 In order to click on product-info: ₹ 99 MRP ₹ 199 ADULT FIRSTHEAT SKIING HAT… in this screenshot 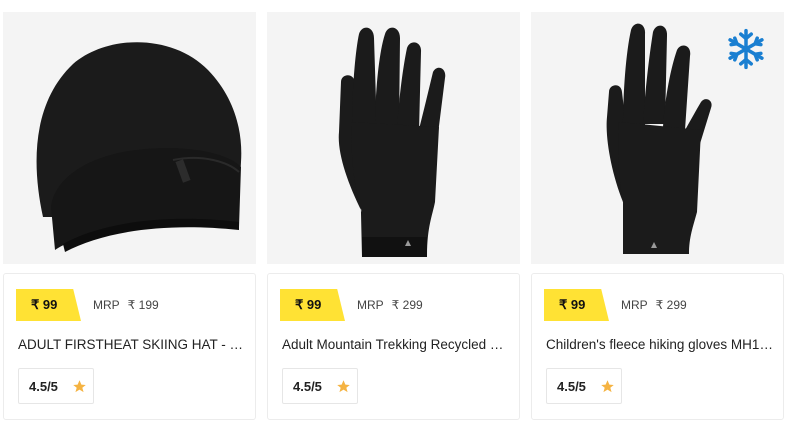, I will do `click(129, 346)`.